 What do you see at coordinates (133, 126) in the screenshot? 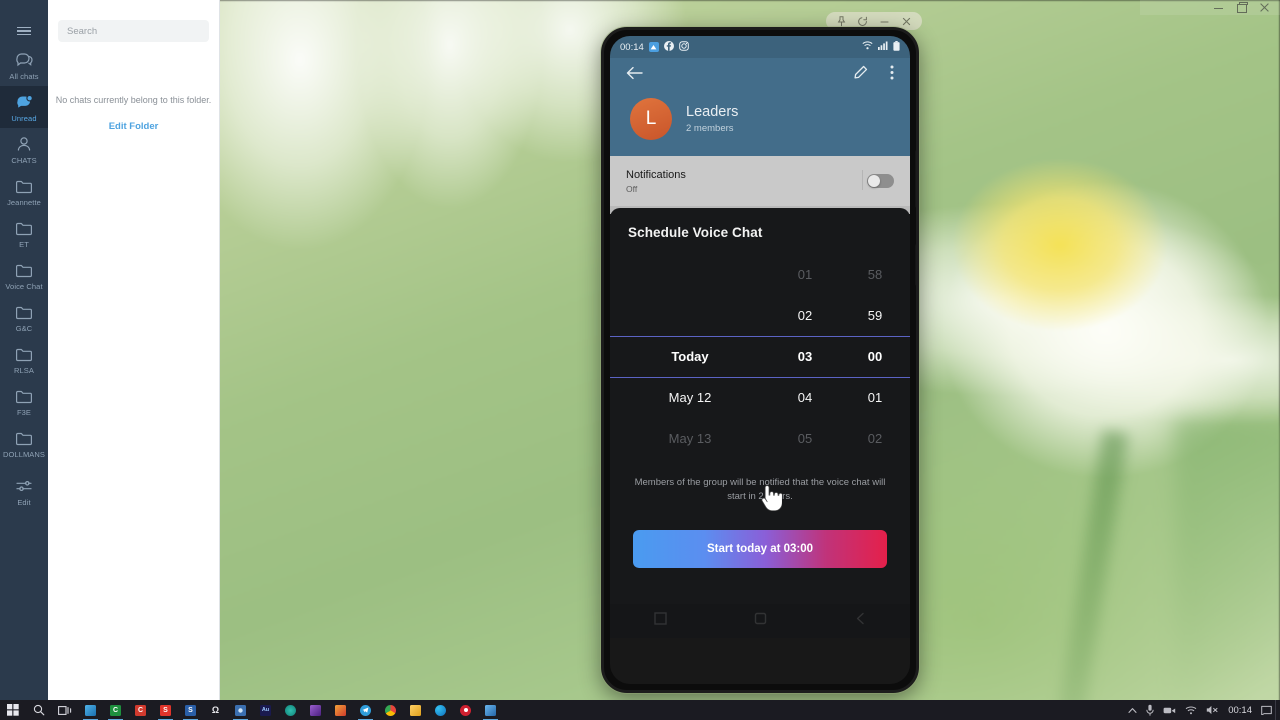
I see `edit-folder-link: Edit Folder` at bounding box center [133, 126].